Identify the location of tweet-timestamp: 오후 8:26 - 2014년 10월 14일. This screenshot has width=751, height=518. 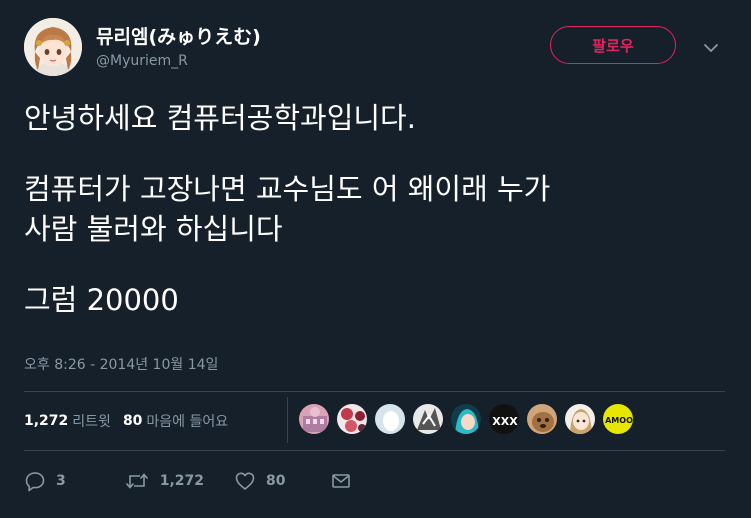
(121, 364).